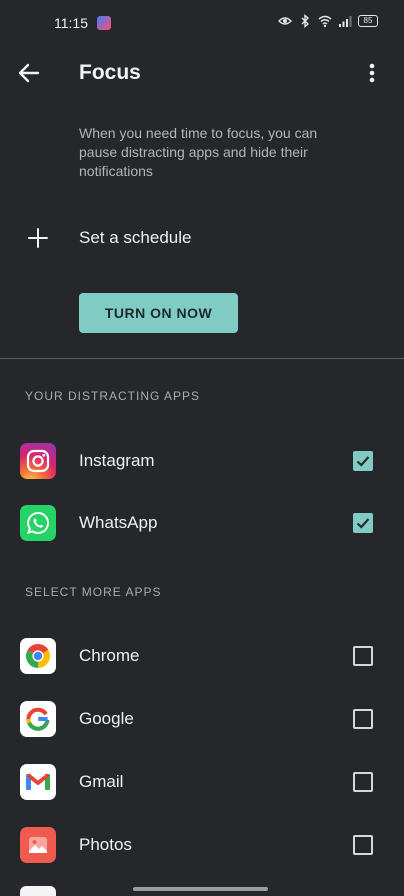  Describe the element at coordinates (345, 21) in the screenshot. I see `signal-icon` at that location.